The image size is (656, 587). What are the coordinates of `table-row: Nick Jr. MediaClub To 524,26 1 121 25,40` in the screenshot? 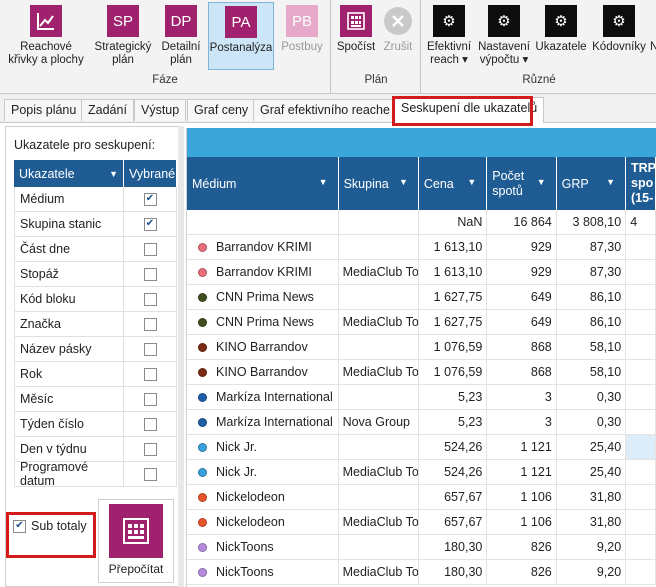 It's located at (421, 472).